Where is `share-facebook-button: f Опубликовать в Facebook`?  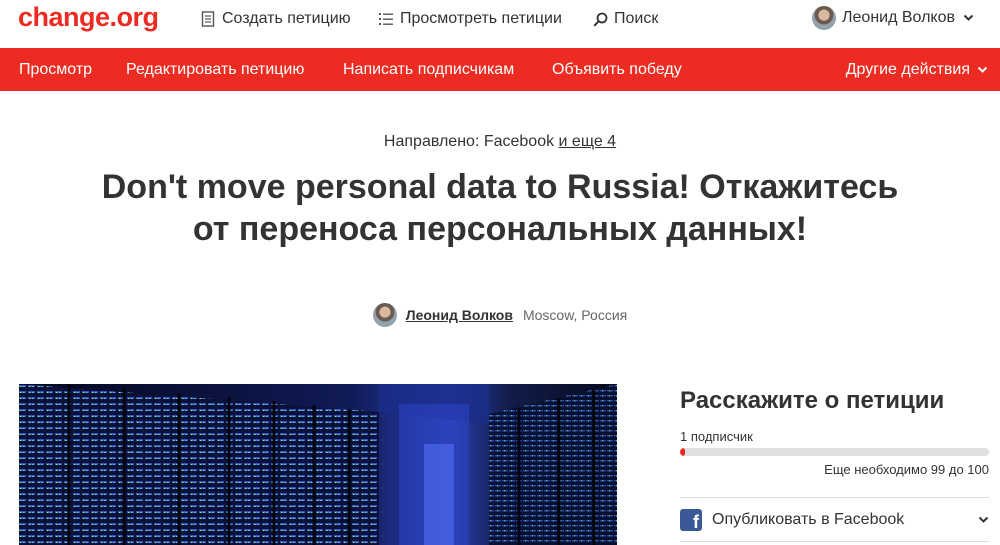 share-facebook-button: f Опубликовать в Facebook is located at coordinates (834, 520).